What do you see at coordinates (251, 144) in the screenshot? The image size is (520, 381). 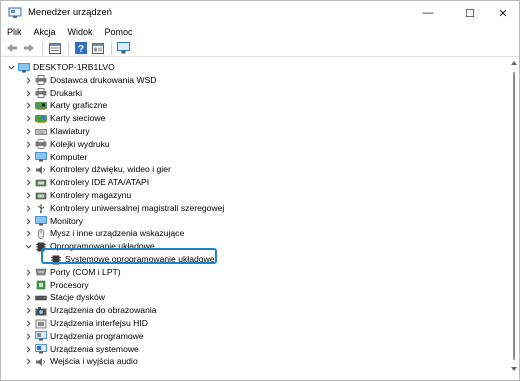 I see `tree-item: Kolejki wydruku` at bounding box center [251, 144].